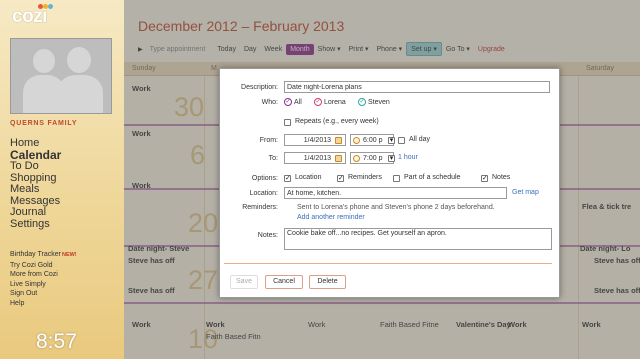 The height and width of the screenshot is (359, 640). I want to click on who-lorena-checkbox: ✓ Lorena, so click(330, 102).